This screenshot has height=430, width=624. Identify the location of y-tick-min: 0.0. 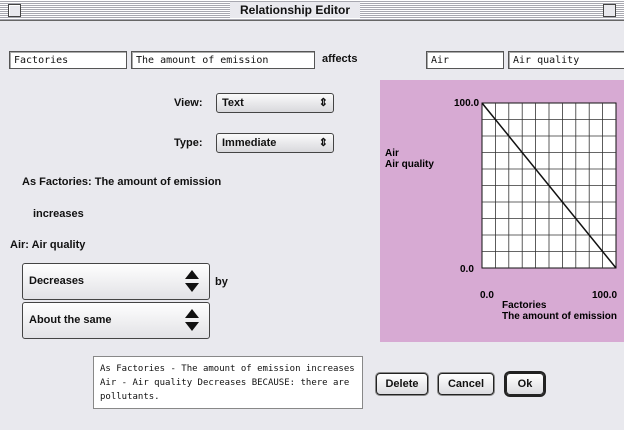
(467, 269).